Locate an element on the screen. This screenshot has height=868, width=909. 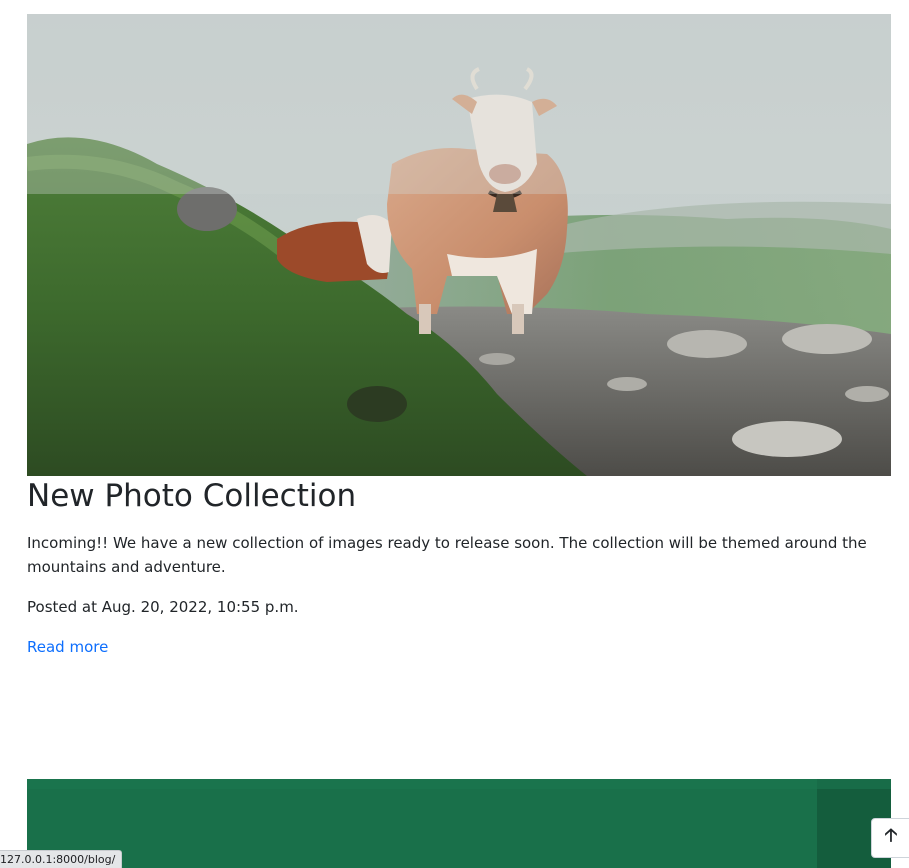
next-post-image is located at coordinates (459, 823).